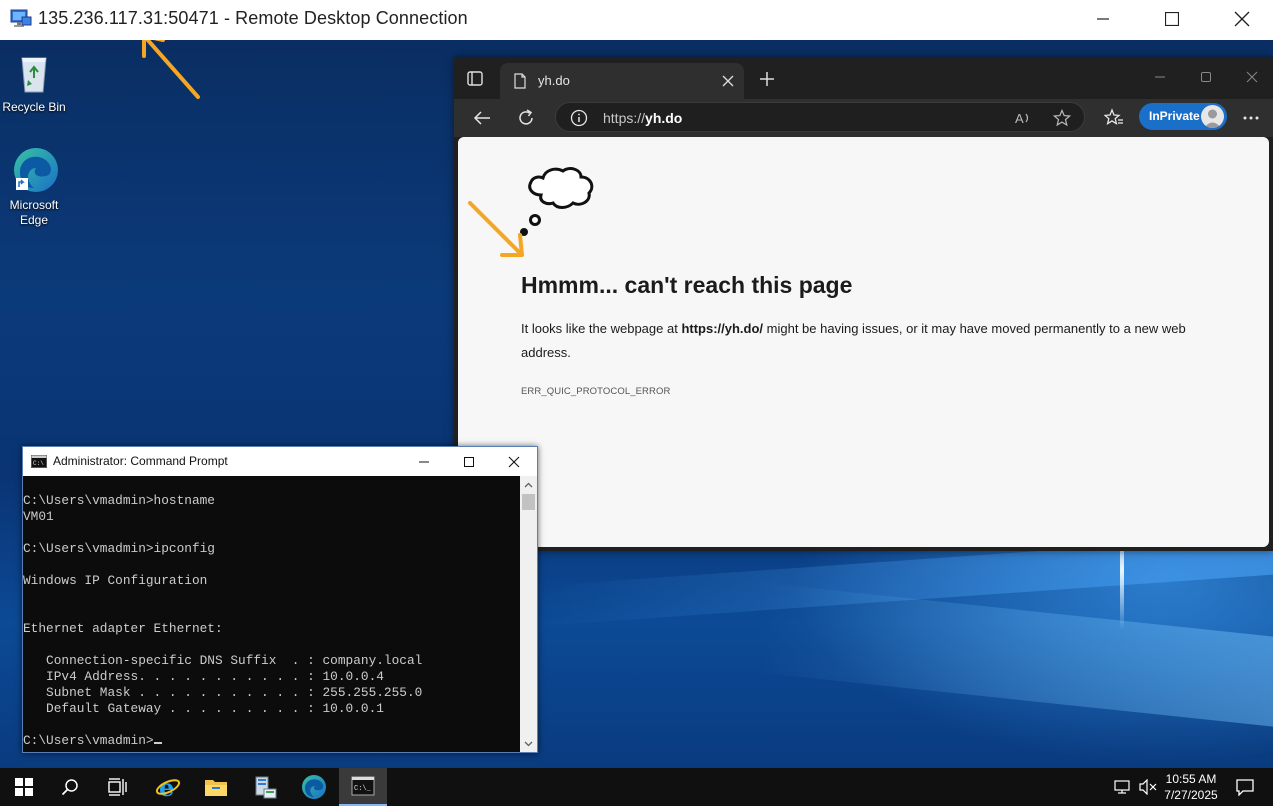 Image resolution: width=1273 pixels, height=806 pixels. What do you see at coordinates (34, 107) in the screenshot?
I see `desktop-icon-label: Recycle Bin` at bounding box center [34, 107].